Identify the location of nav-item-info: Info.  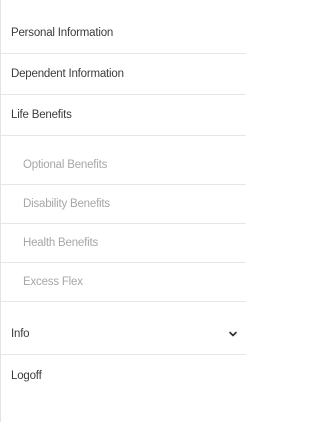
(123, 334).